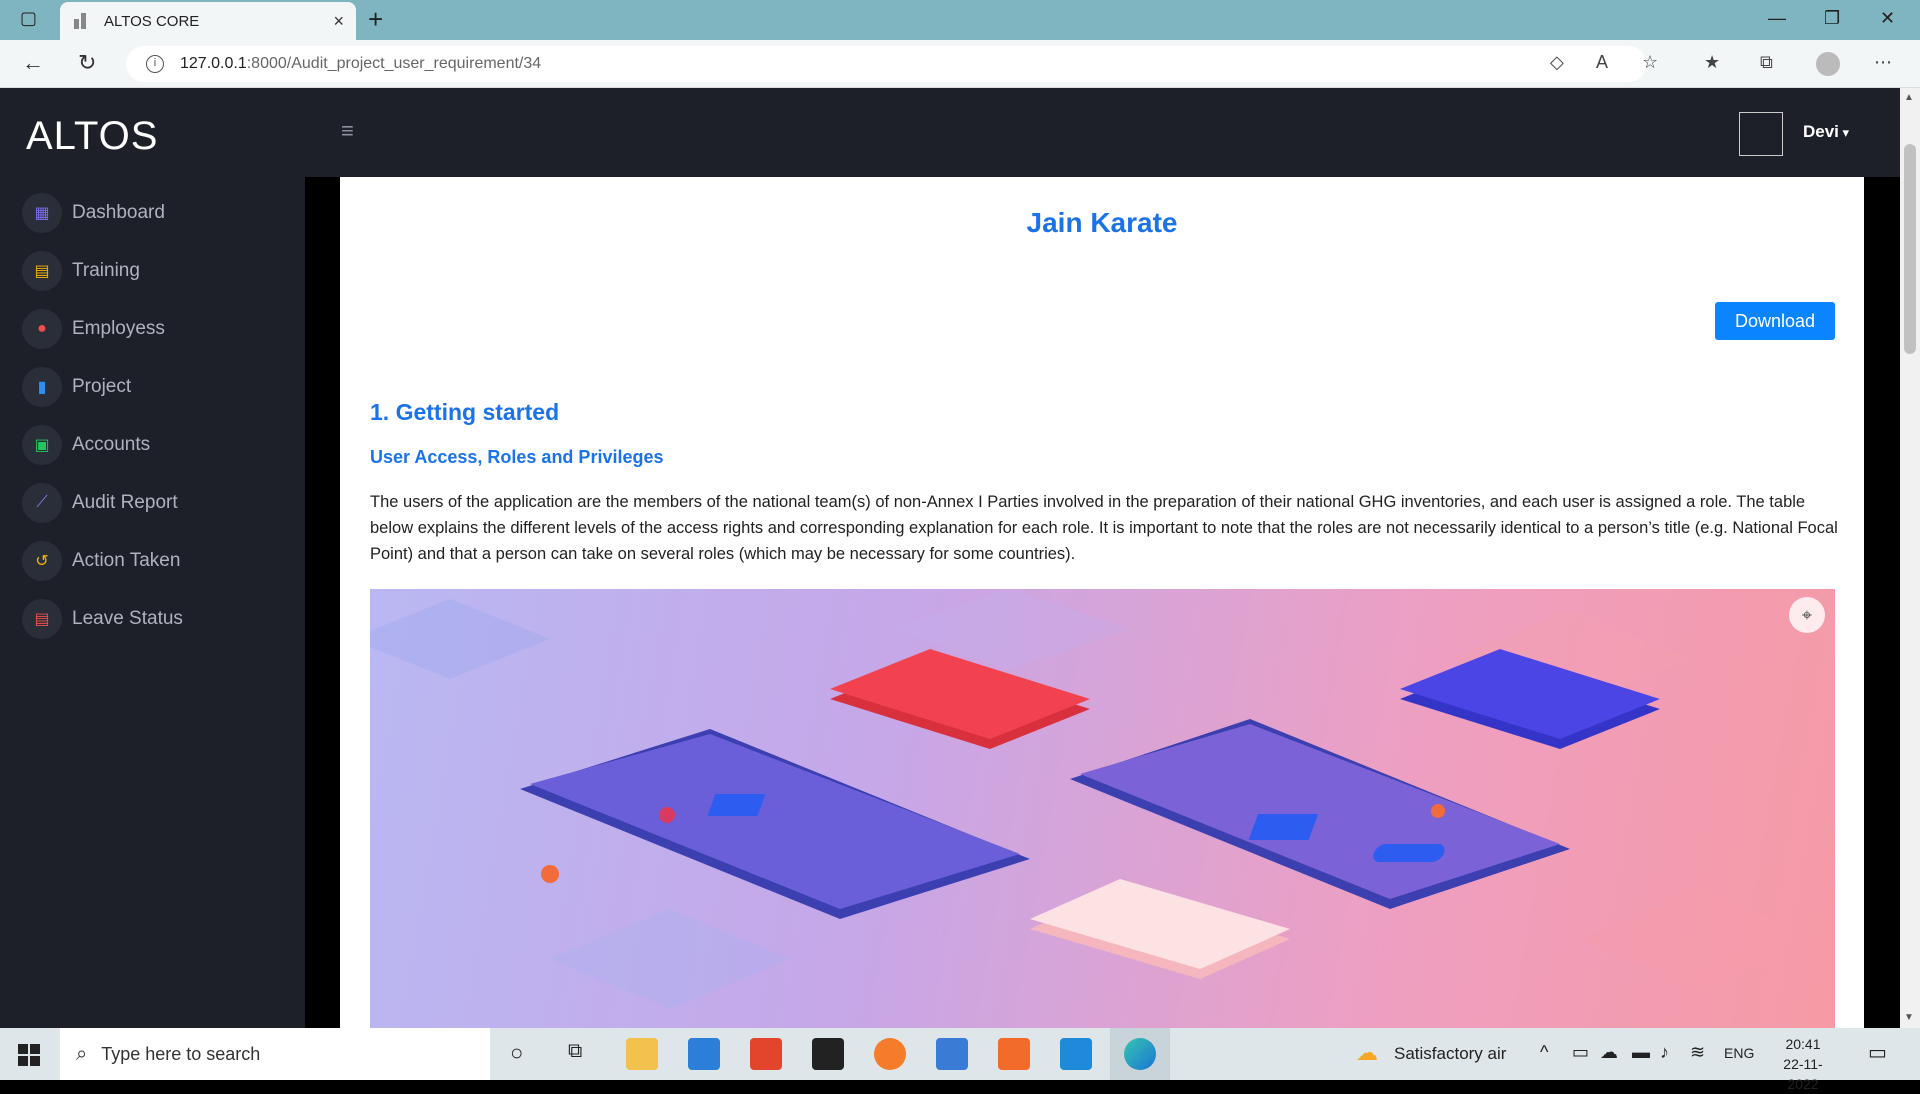  What do you see at coordinates (42, 445) in the screenshot?
I see `calculator-icon: ▣` at bounding box center [42, 445].